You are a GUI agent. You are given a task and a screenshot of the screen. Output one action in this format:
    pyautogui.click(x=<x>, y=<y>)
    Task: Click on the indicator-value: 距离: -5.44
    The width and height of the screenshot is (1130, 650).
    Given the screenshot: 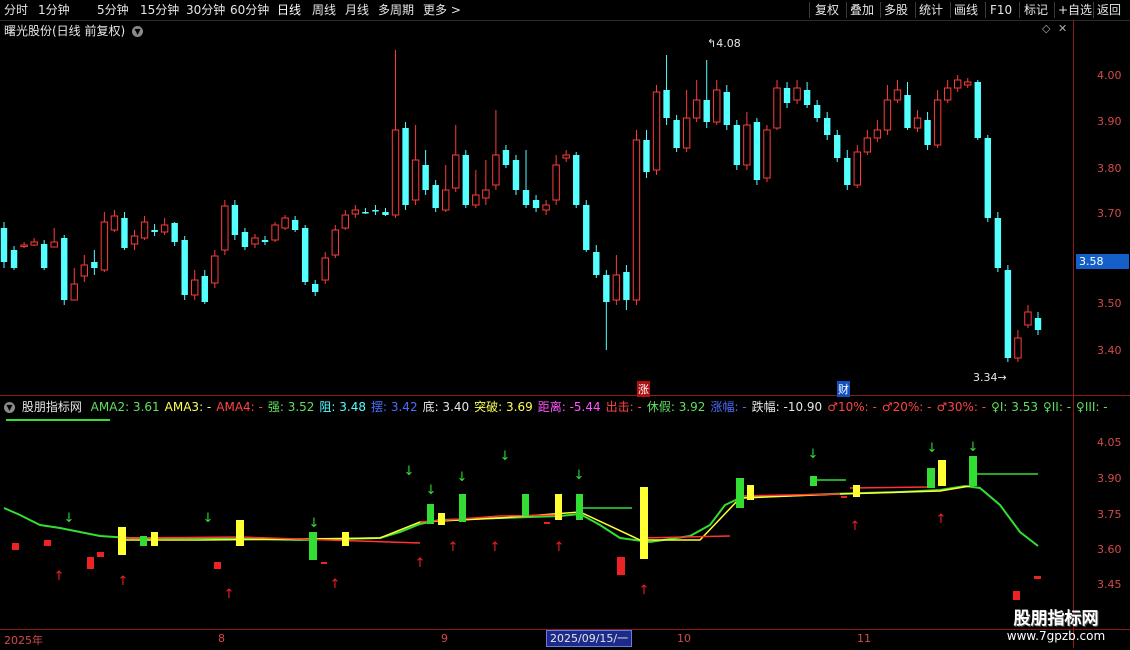 What is the action you would take?
    pyautogui.click(x=569, y=407)
    